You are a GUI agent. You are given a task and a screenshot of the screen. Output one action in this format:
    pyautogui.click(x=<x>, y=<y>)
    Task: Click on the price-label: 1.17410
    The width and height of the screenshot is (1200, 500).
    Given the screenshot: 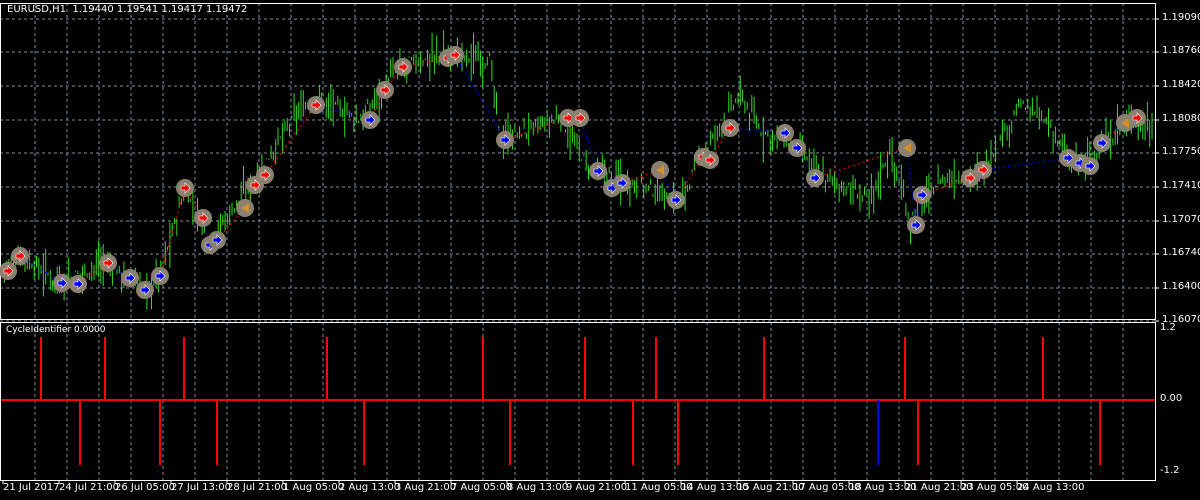 What is the action you would take?
    pyautogui.click(x=1181, y=185)
    